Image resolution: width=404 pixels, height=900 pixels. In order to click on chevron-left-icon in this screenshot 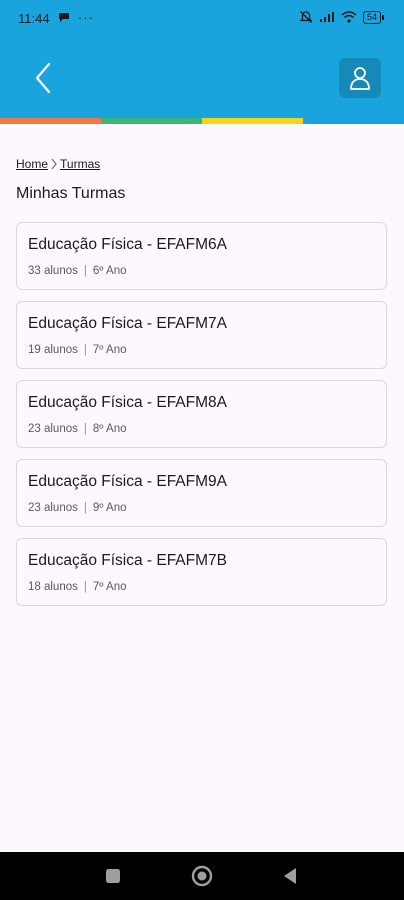, I will do `click(43, 78)`.